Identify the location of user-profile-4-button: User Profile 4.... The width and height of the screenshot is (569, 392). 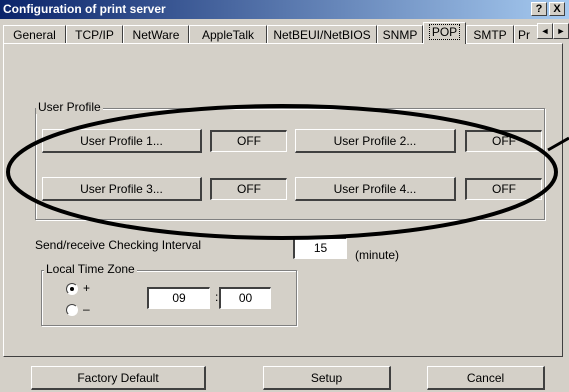
(375, 189).